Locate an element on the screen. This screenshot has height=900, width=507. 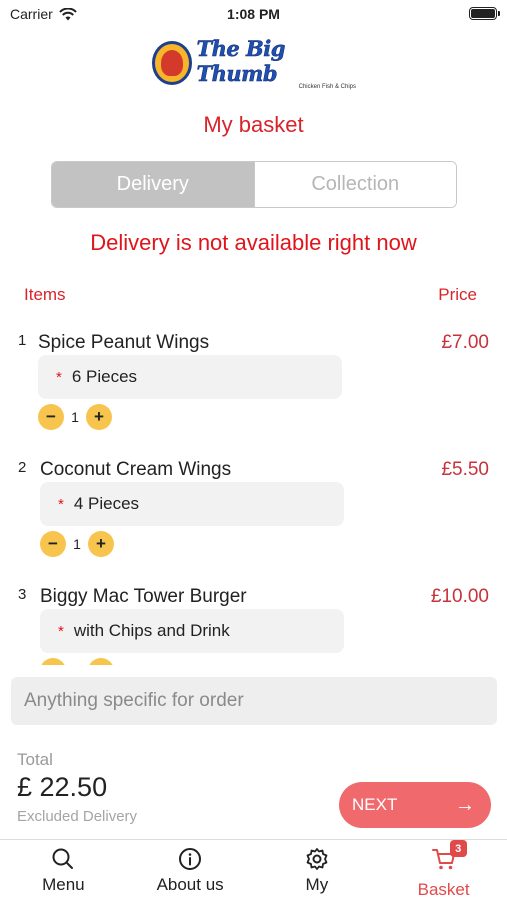
logo-subtitle: Chicken Fish & Chips is located at coordinates (327, 87).